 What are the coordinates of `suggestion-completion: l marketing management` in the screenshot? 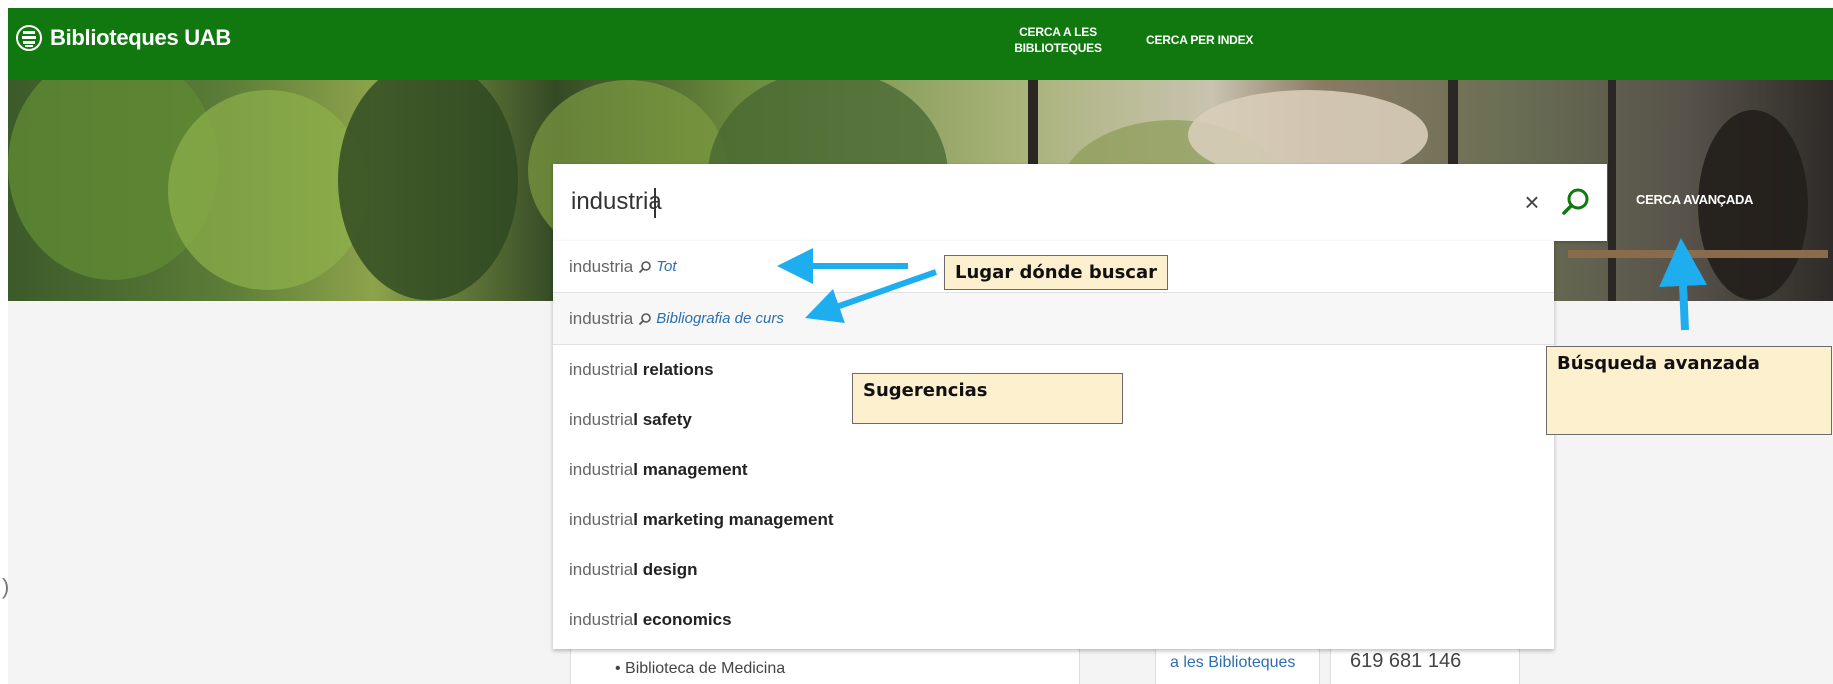 It's located at (733, 519).